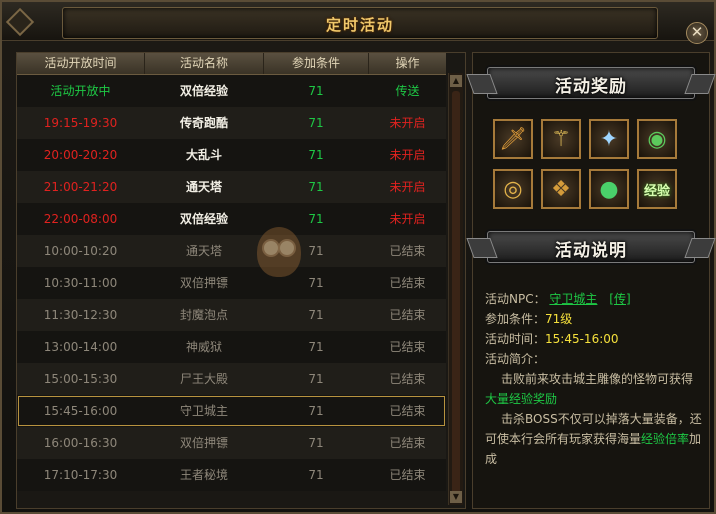 The height and width of the screenshot is (514, 716). What do you see at coordinates (80, 91) in the screenshot?
I see `row-time: 活动开放中` at bounding box center [80, 91].